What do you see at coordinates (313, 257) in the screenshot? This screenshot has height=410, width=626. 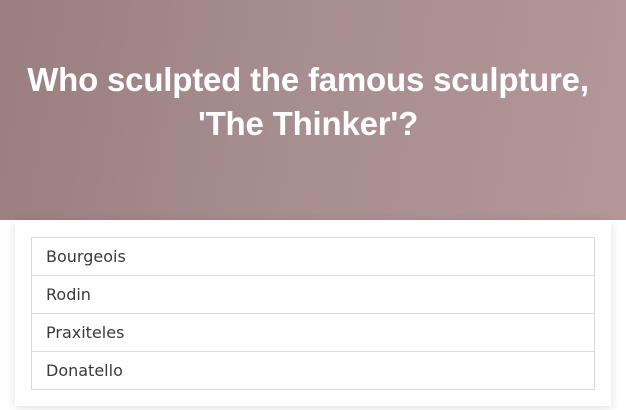 I see `answer-option-bourgeois: Bourgeois` at bounding box center [313, 257].